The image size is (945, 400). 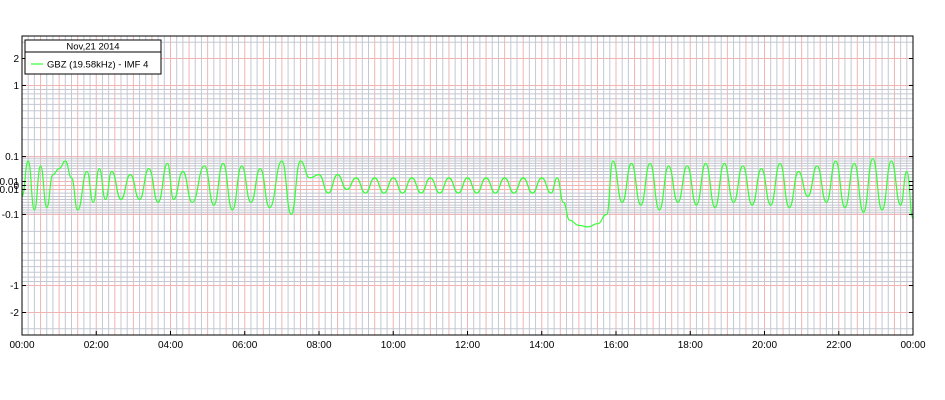 What do you see at coordinates (690, 345) in the screenshot?
I see `x-tick-label: 18:00` at bounding box center [690, 345].